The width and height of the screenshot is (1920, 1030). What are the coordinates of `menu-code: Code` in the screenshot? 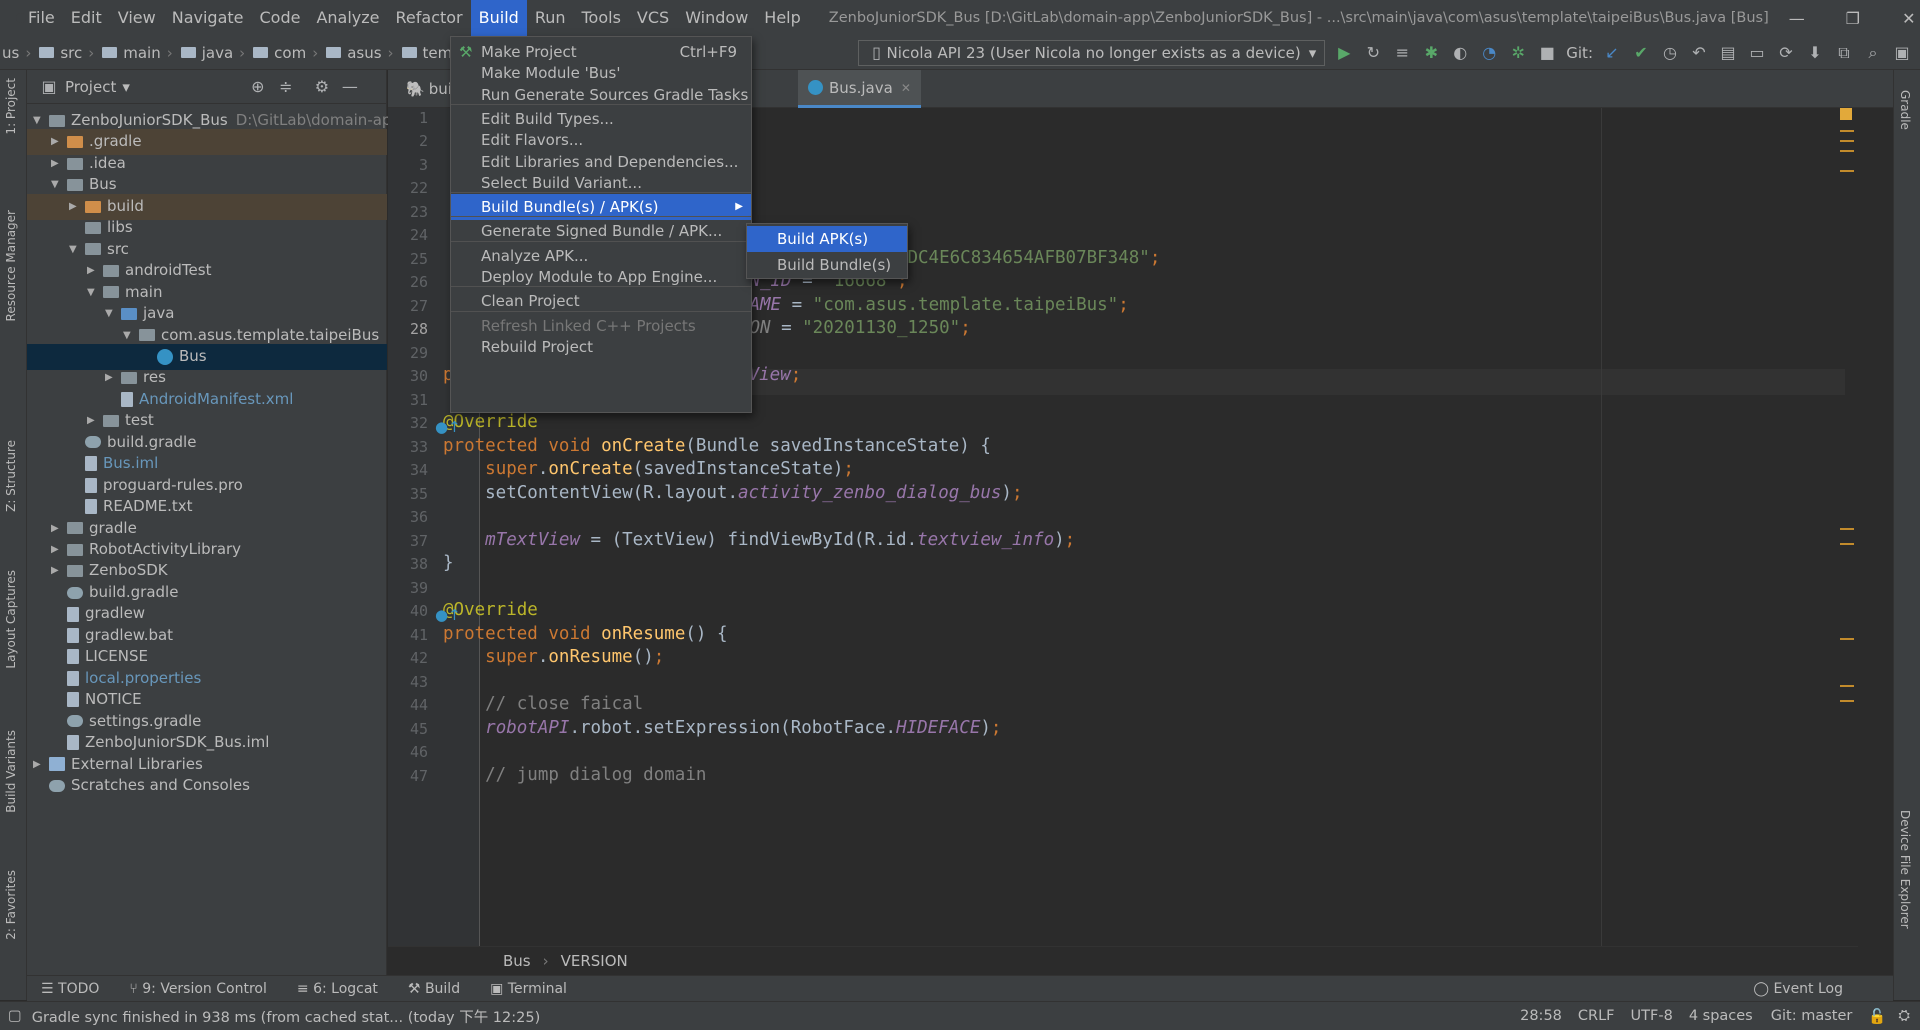 It's located at (280, 18).